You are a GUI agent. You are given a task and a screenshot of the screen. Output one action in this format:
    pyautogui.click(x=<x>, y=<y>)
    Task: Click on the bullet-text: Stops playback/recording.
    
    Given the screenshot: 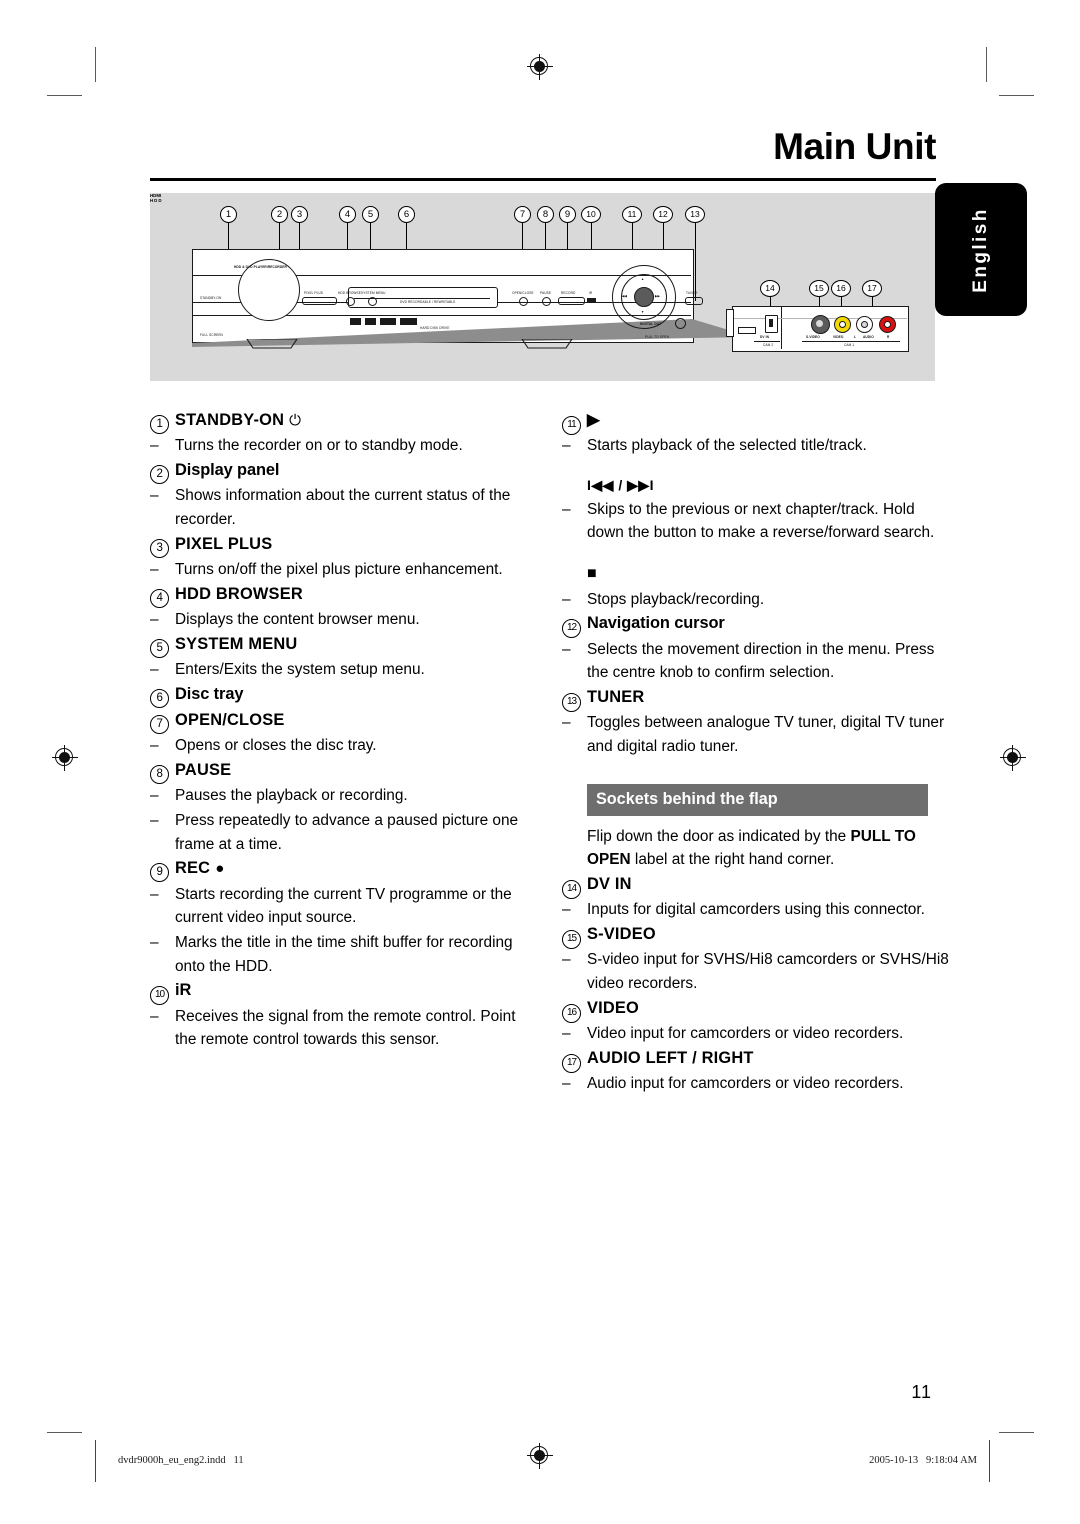 What is the action you would take?
    pyautogui.click(x=676, y=599)
    